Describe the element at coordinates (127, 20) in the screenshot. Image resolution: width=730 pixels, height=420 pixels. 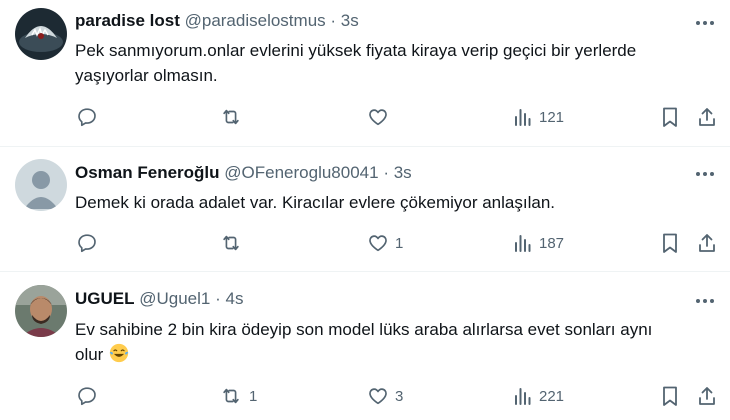
I see `display-name: paradise lost` at that location.